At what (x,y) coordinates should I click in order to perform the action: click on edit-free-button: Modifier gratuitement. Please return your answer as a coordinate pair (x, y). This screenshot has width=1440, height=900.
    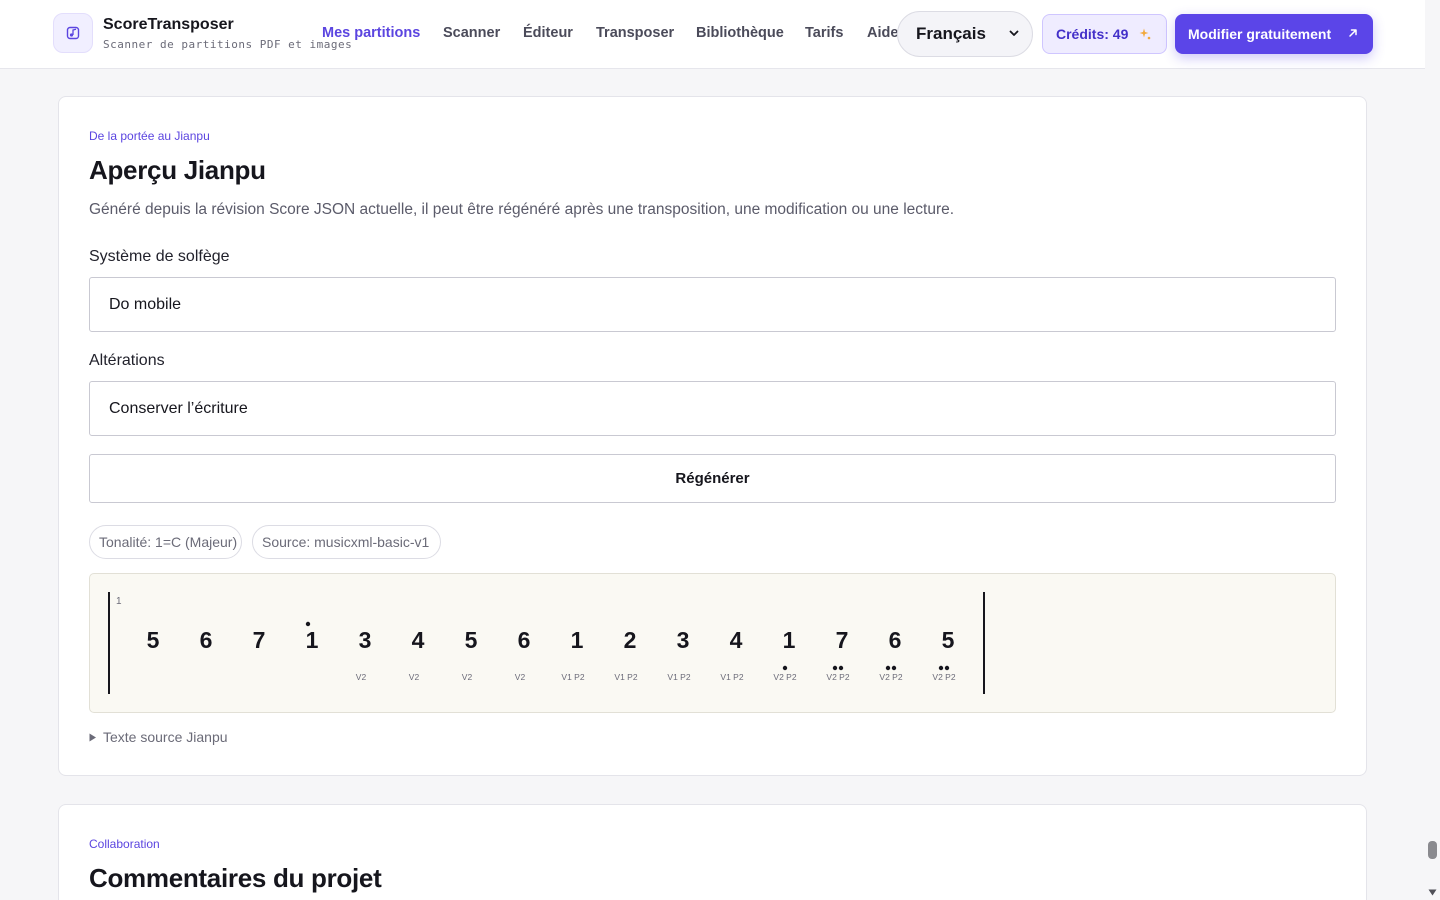
    Looking at the image, I should click on (1274, 34).